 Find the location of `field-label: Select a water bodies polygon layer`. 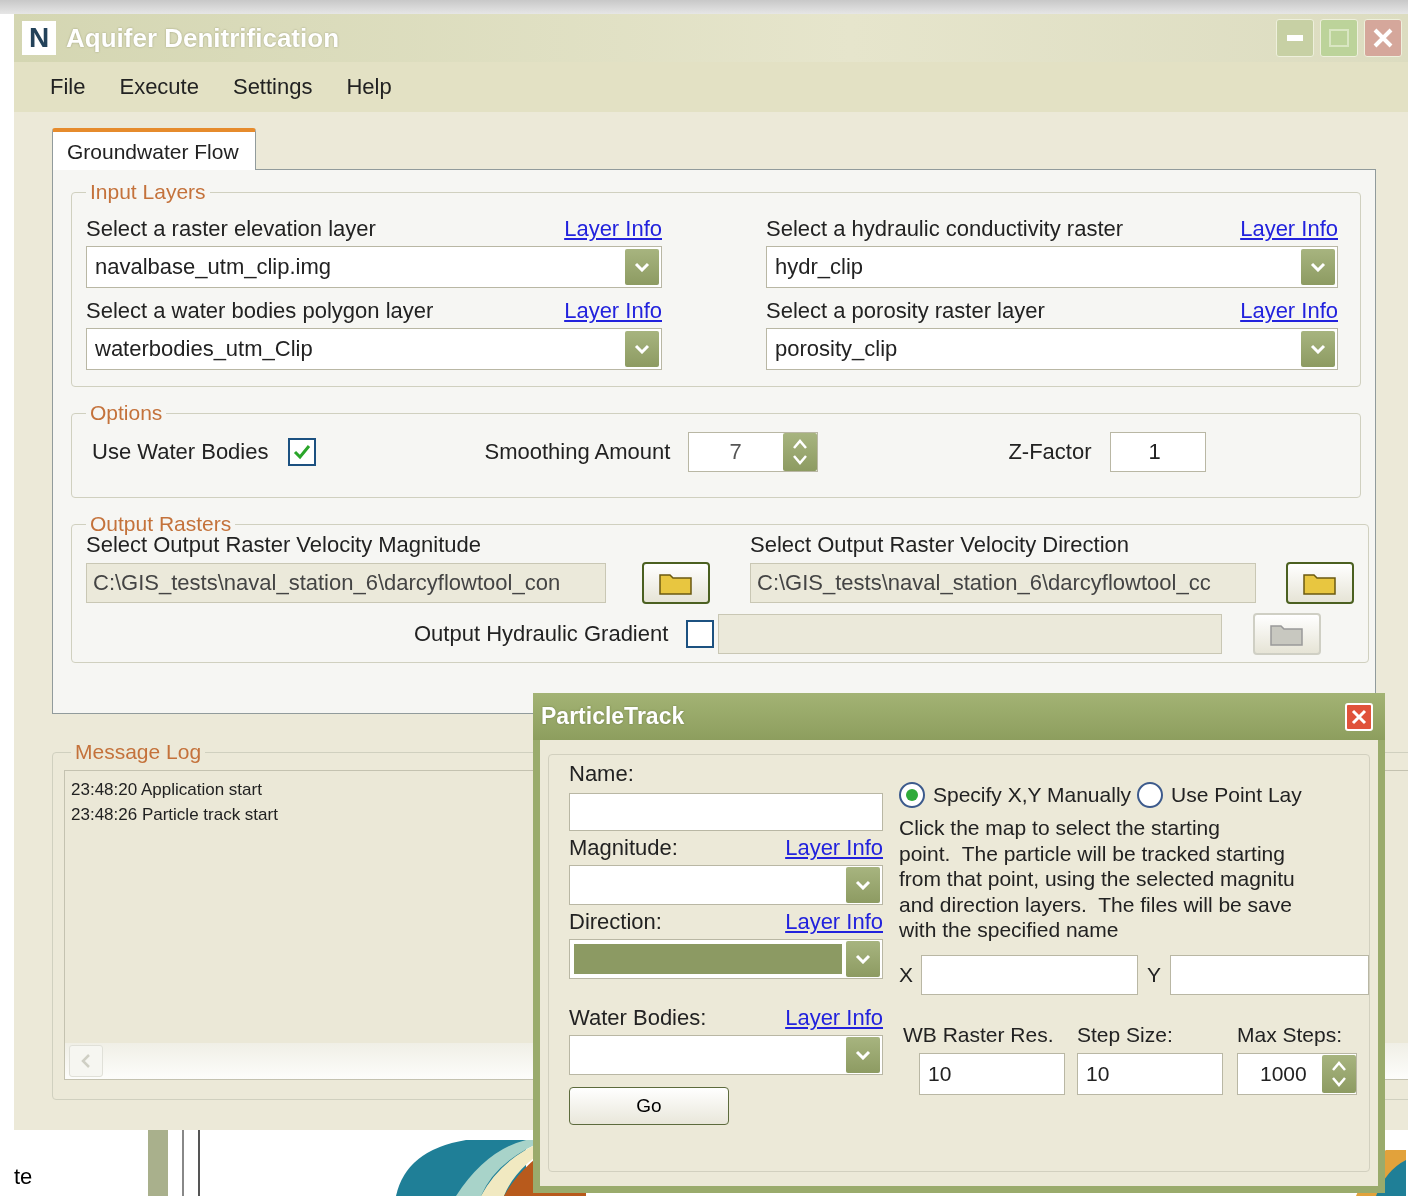

field-label: Select a water bodies polygon layer is located at coordinates (260, 311).